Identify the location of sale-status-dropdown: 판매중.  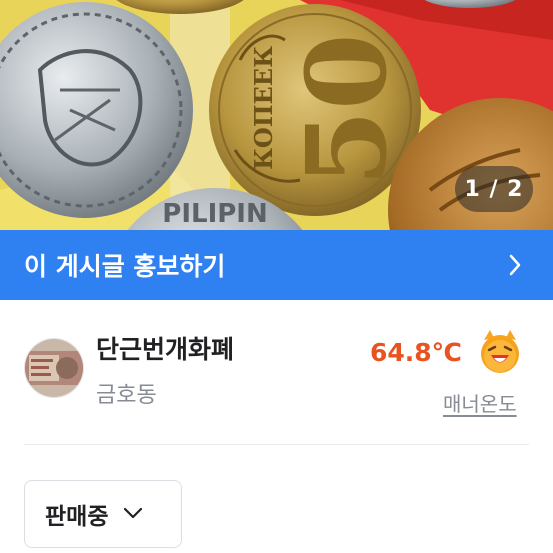
(103, 514).